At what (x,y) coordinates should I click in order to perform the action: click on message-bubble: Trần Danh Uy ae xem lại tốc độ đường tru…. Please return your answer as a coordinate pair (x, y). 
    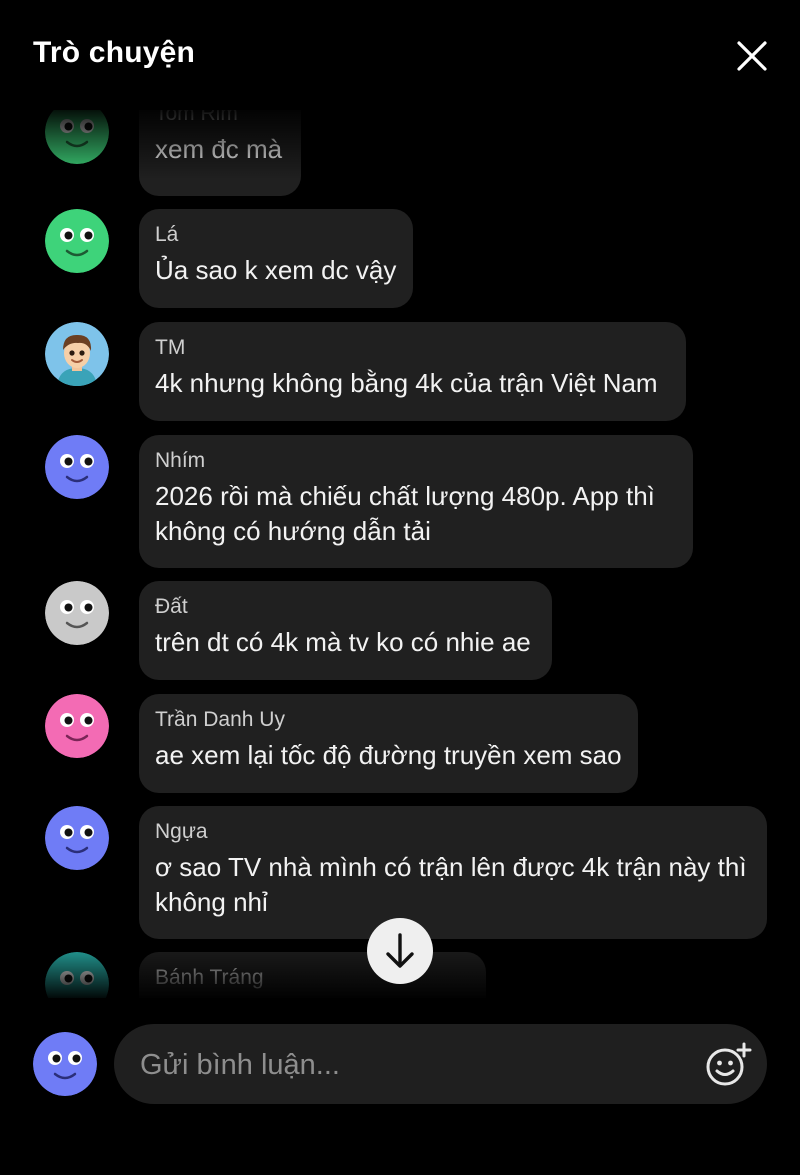
    Looking at the image, I should click on (388, 743).